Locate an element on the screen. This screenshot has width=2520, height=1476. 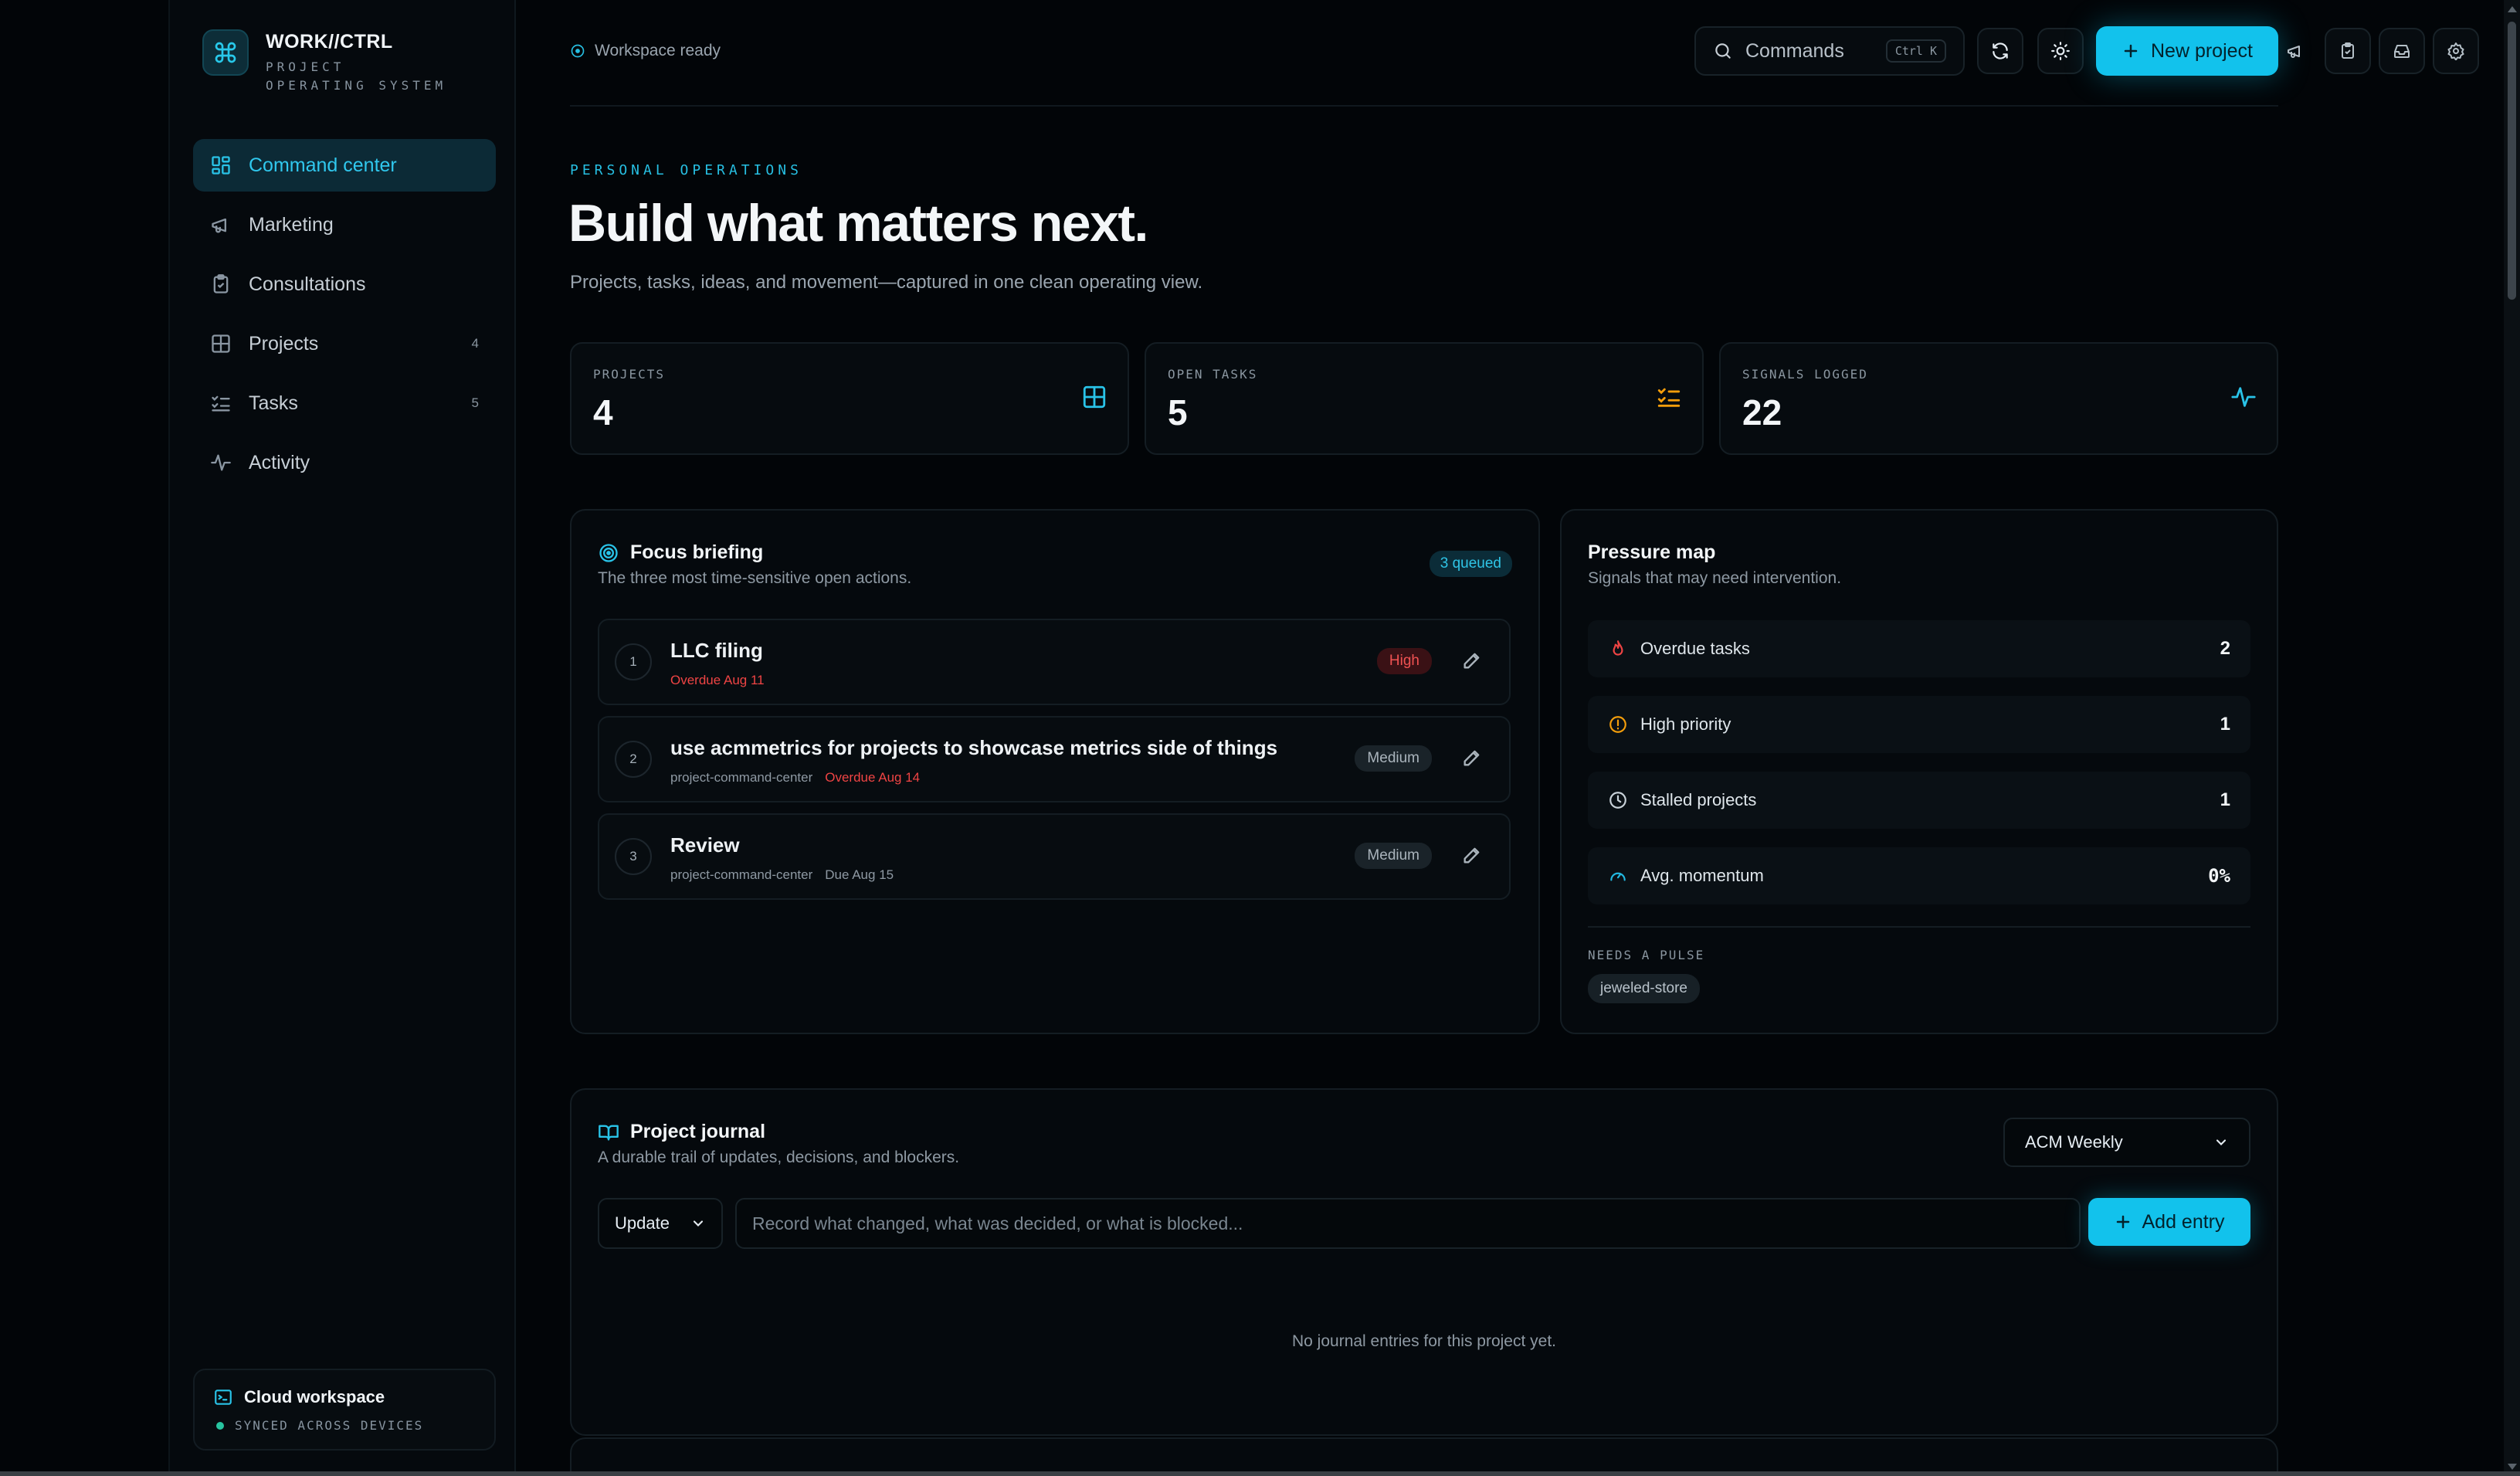
sidebar-item-tasks: Tasks 5 is located at coordinates (344, 403).